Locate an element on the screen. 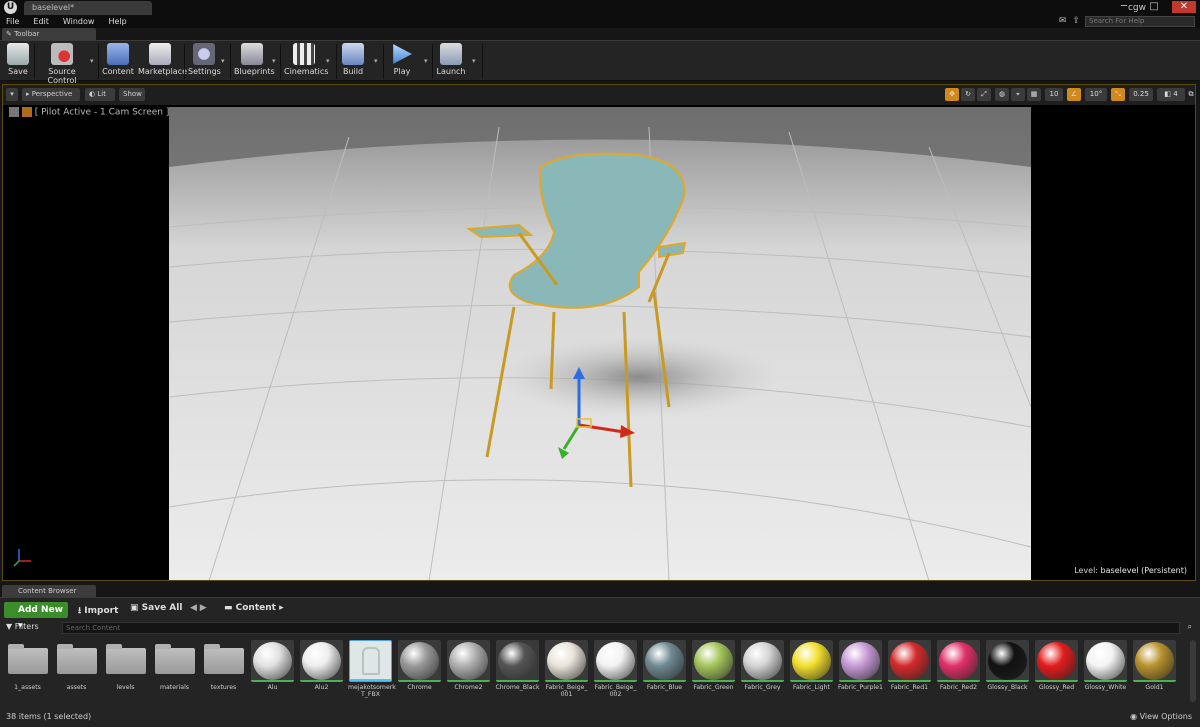 The height and width of the screenshot is (727, 1200). scale-snap-icon: ⤡ is located at coordinates (1118, 94).